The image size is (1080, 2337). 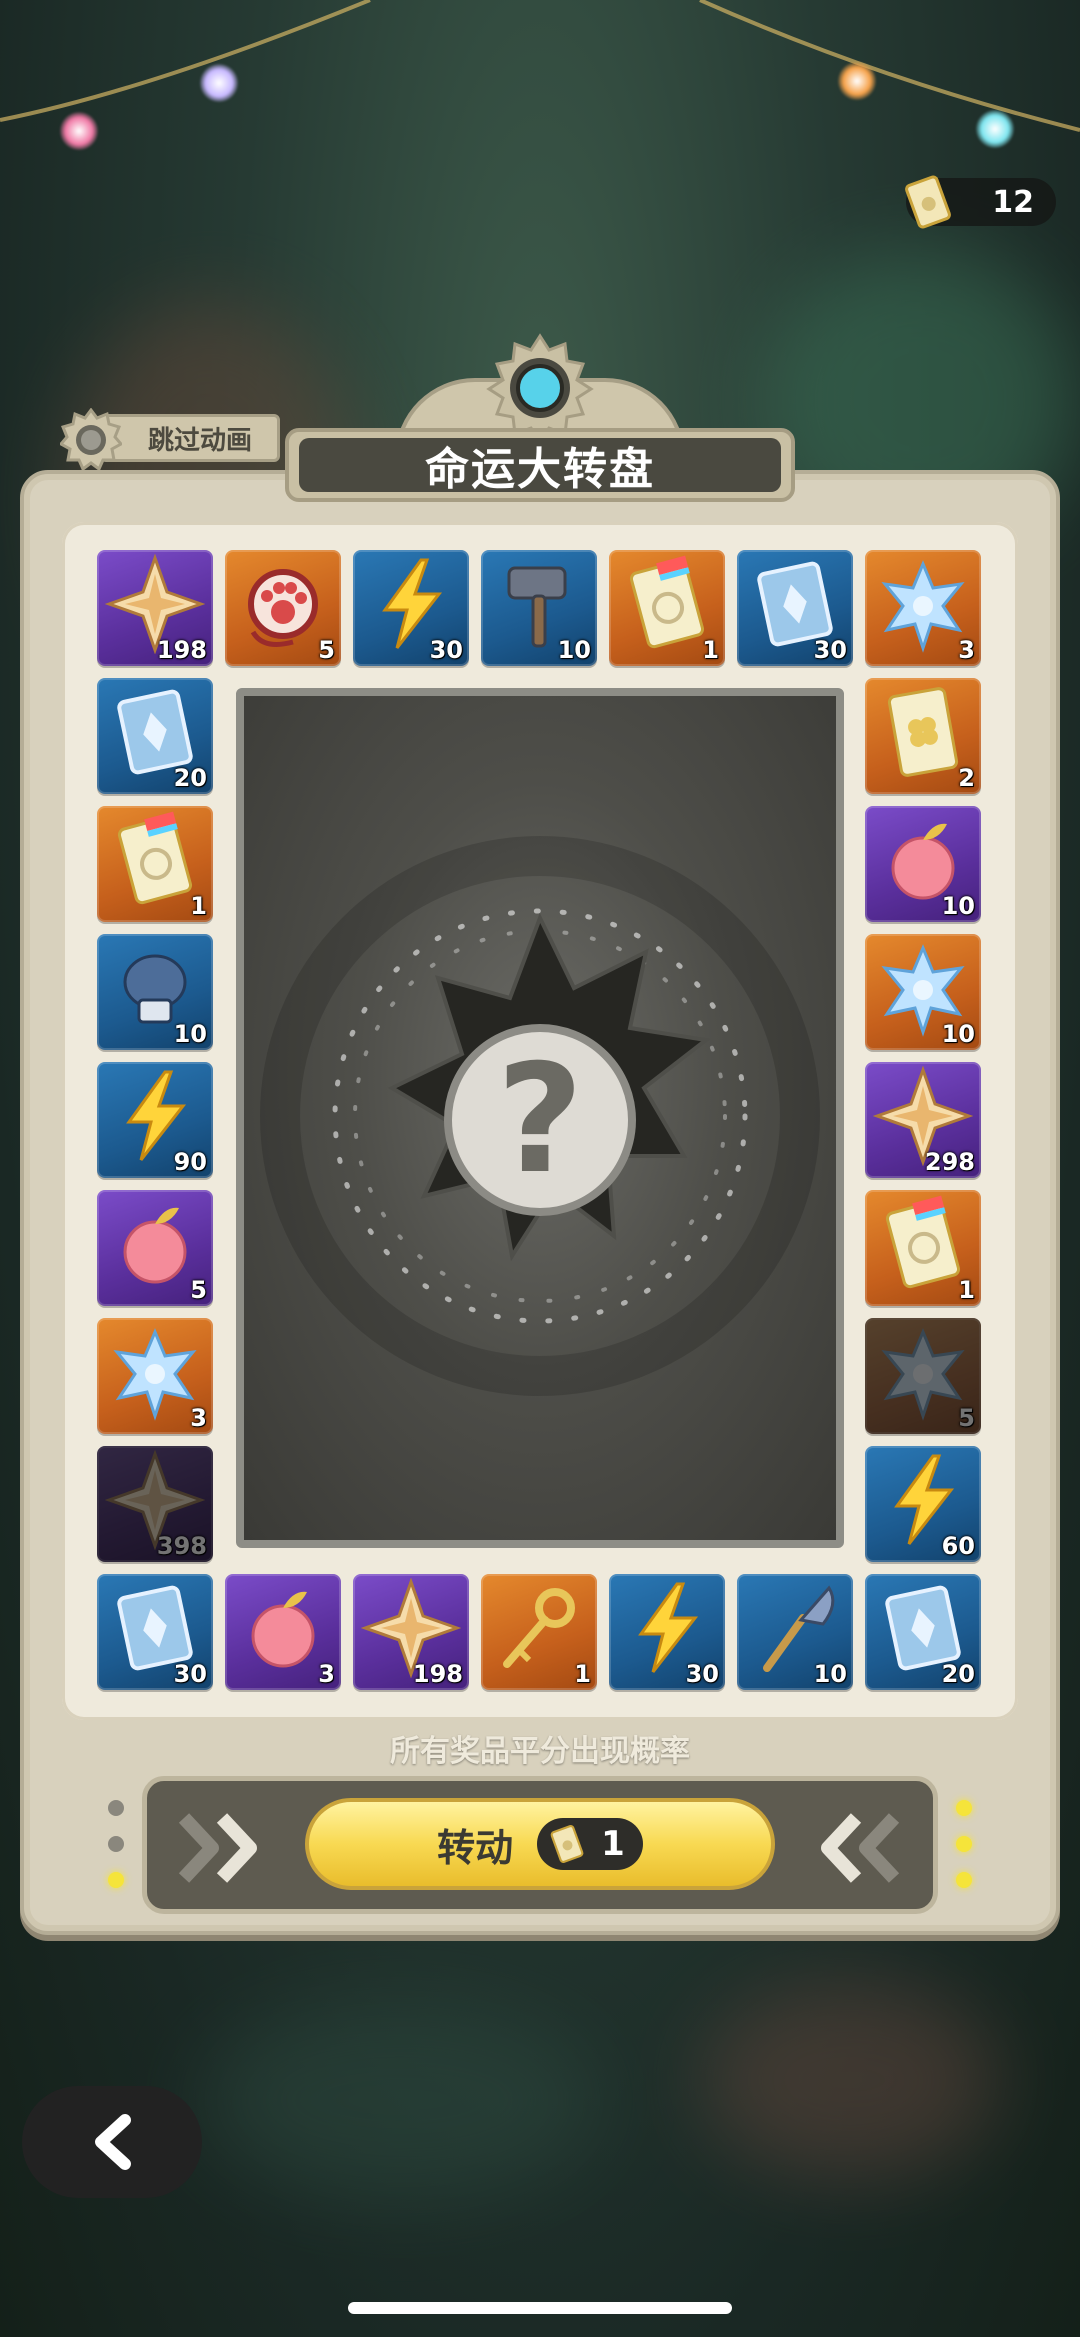 What do you see at coordinates (181, 1546) in the screenshot?
I see `prize-count: 398` at bounding box center [181, 1546].